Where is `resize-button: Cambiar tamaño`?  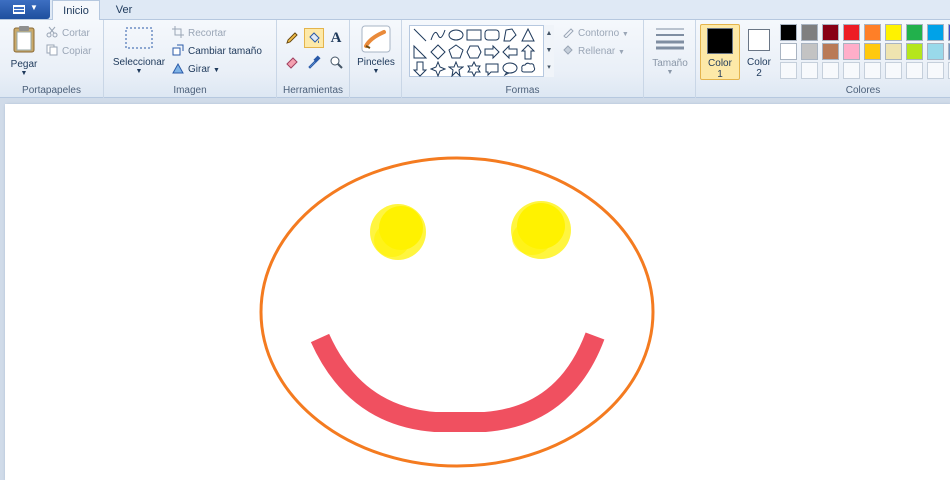 resize-button: Cambiar tamaño is located at coordinates (217, 52).